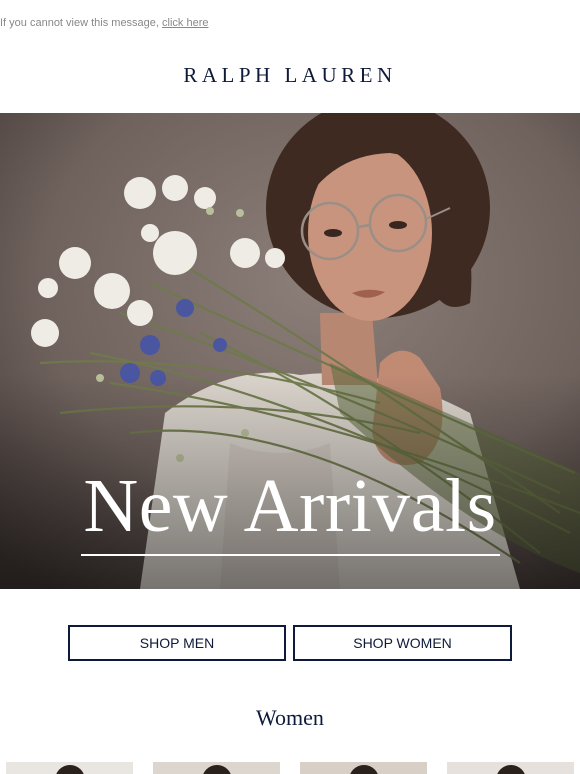 The height and width of the screenshot is (774, 580). I want to click on brand-logo: RALPH LAUREN, so click(290, 75).